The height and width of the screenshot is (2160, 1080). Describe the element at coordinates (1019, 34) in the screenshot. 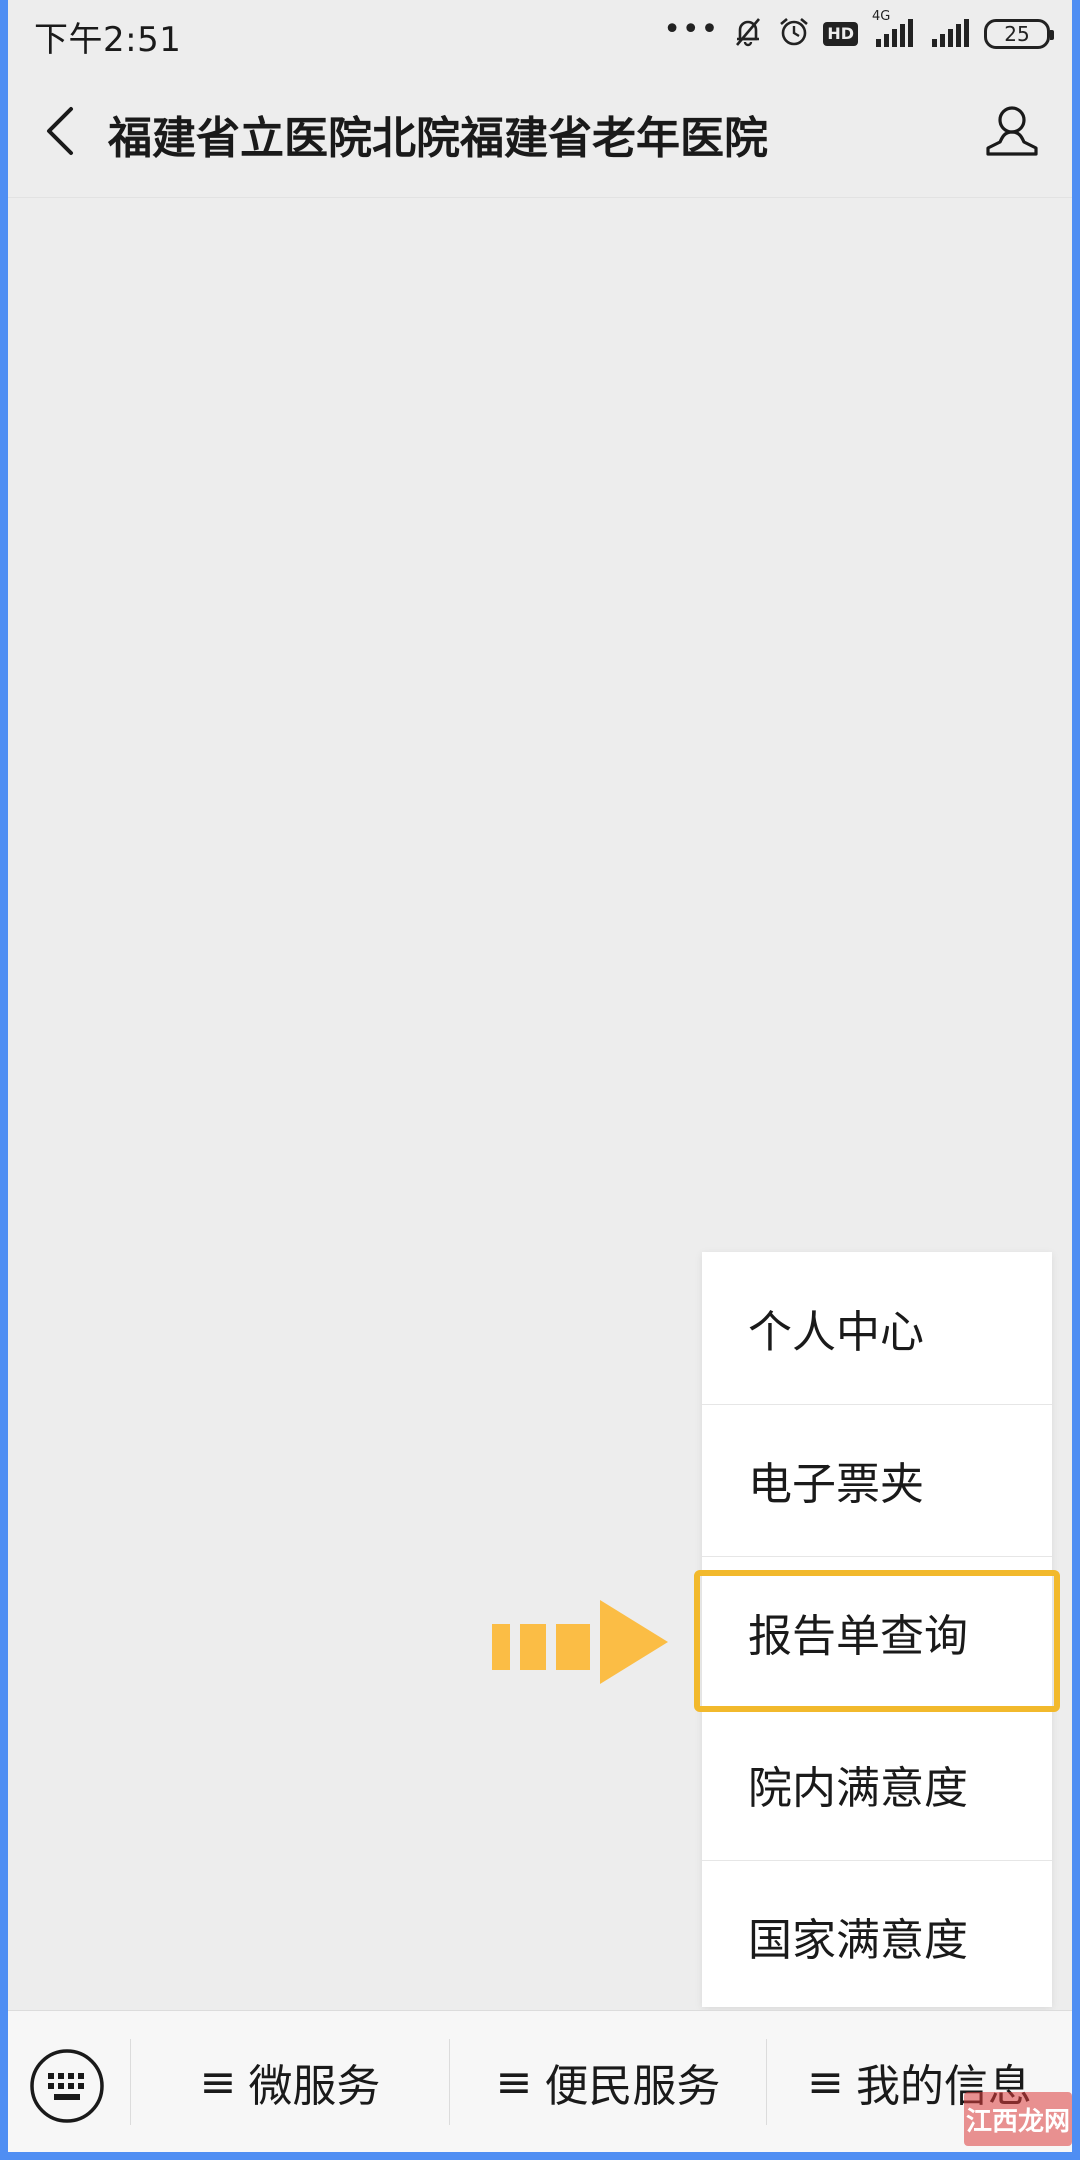

I see `battery-icon: 25` at that location.